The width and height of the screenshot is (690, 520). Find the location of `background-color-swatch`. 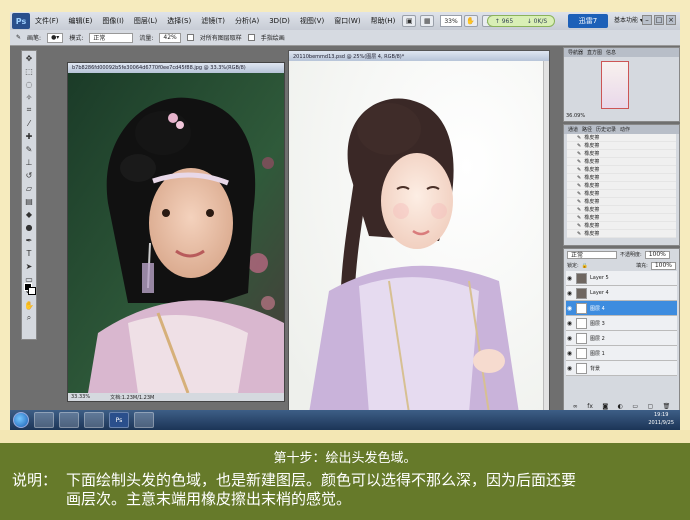

background-color-swatch is located at coordinates (32, 291).